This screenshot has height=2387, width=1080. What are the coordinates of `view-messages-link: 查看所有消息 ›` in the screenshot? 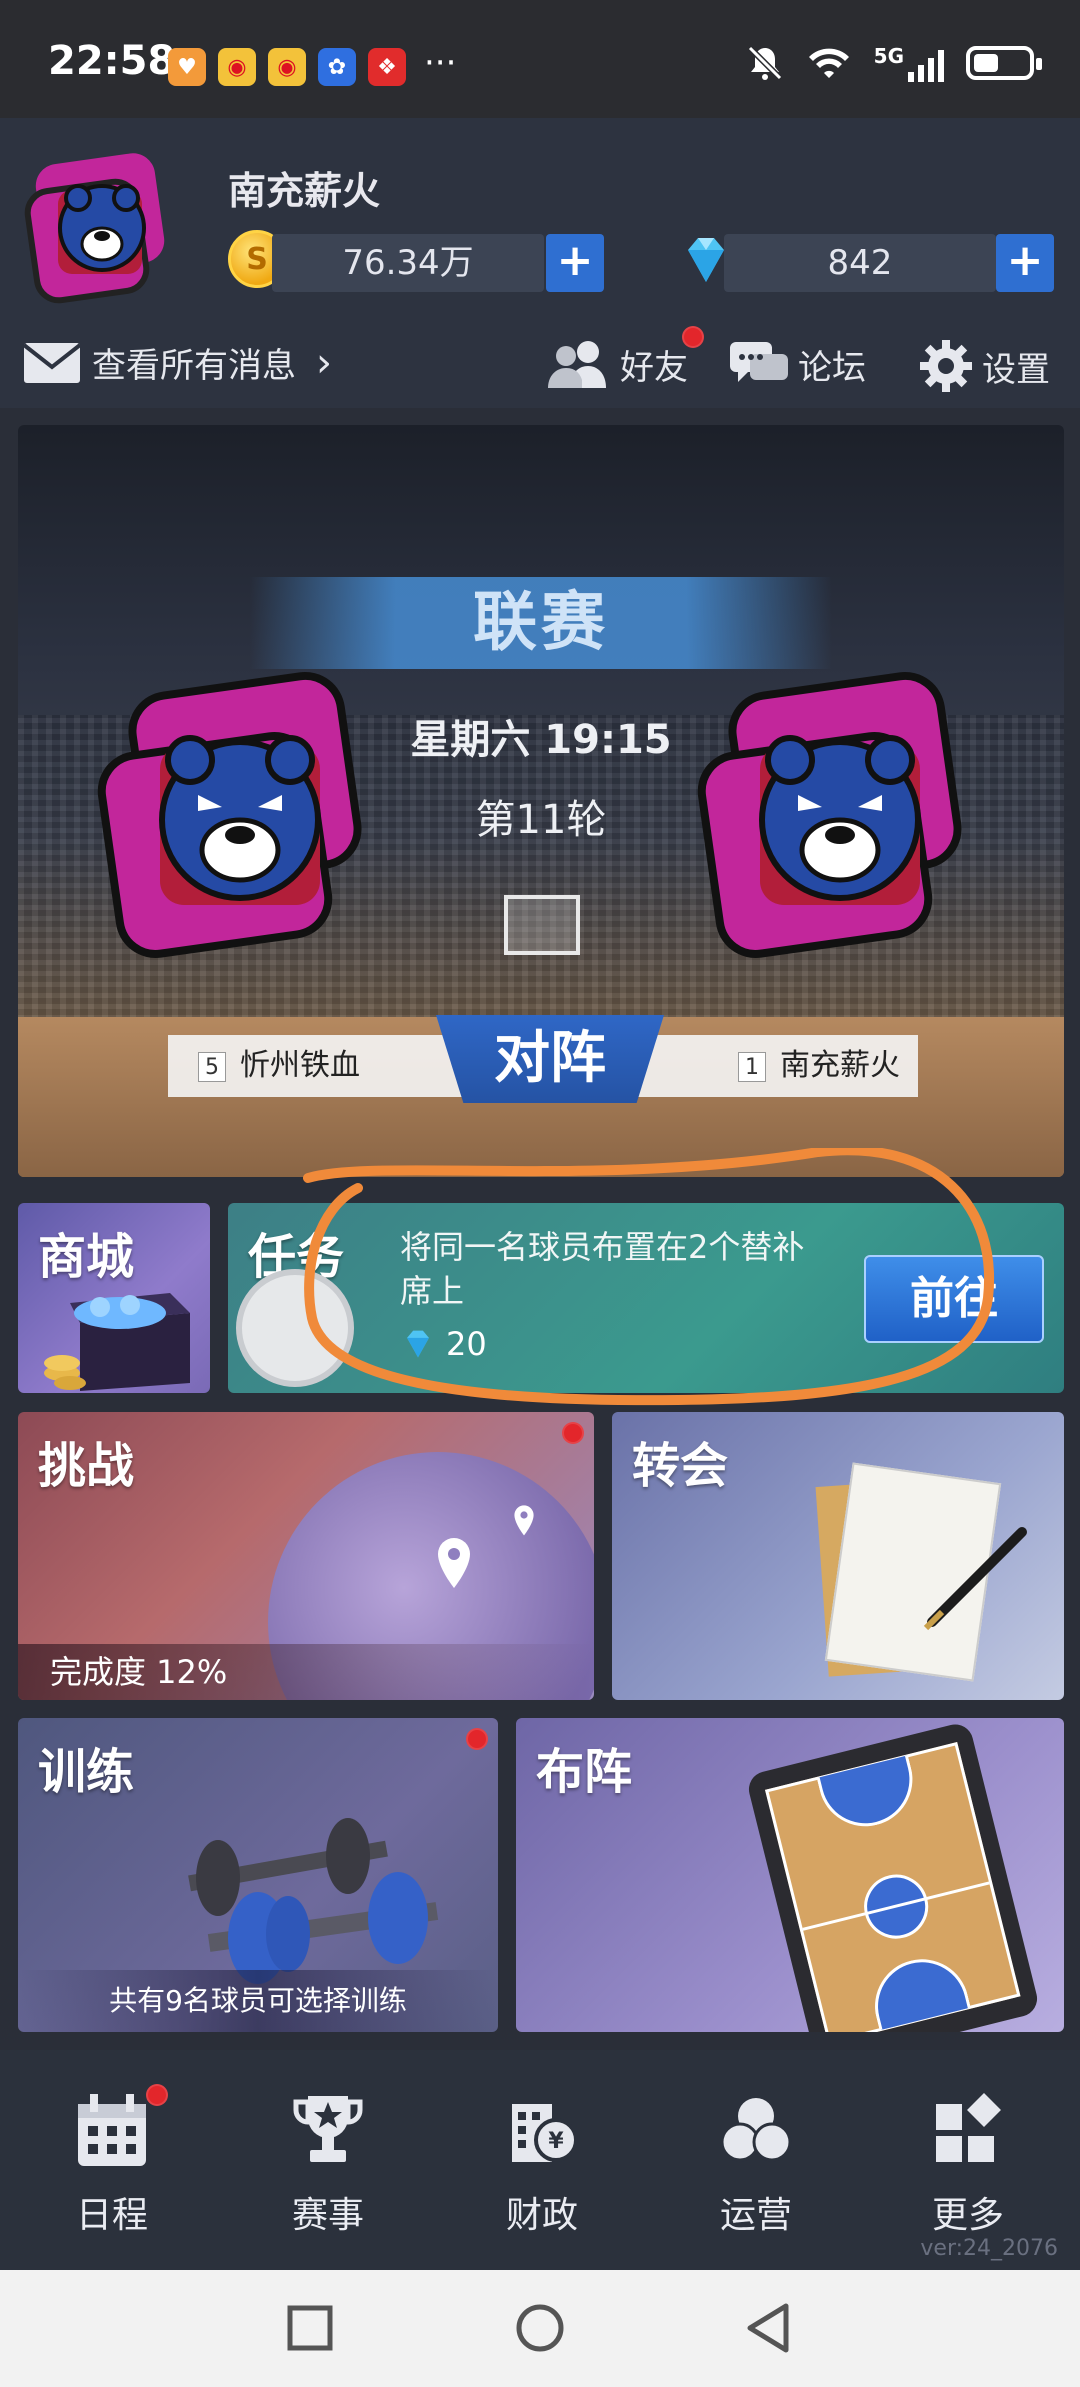 It's located at (177, 362).